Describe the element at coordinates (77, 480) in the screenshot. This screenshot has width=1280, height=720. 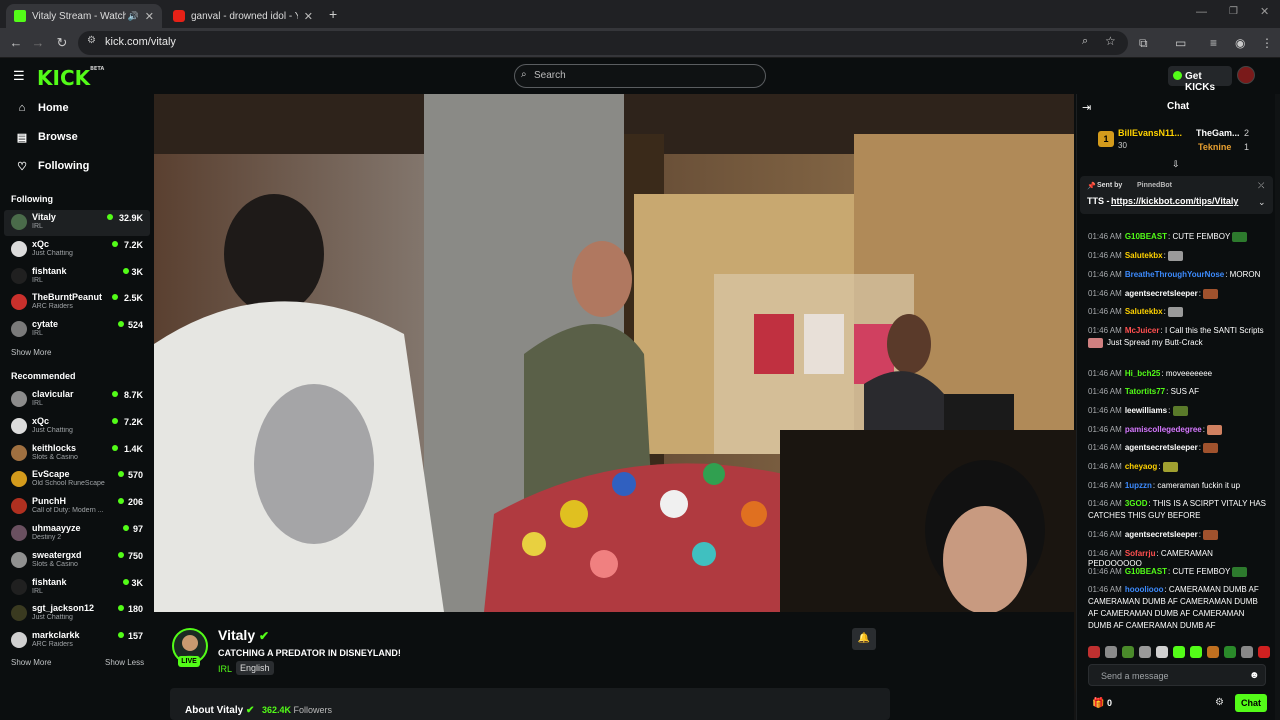
I see `sidebar-channel: EvScape Old School RuneScape 570` at that location.